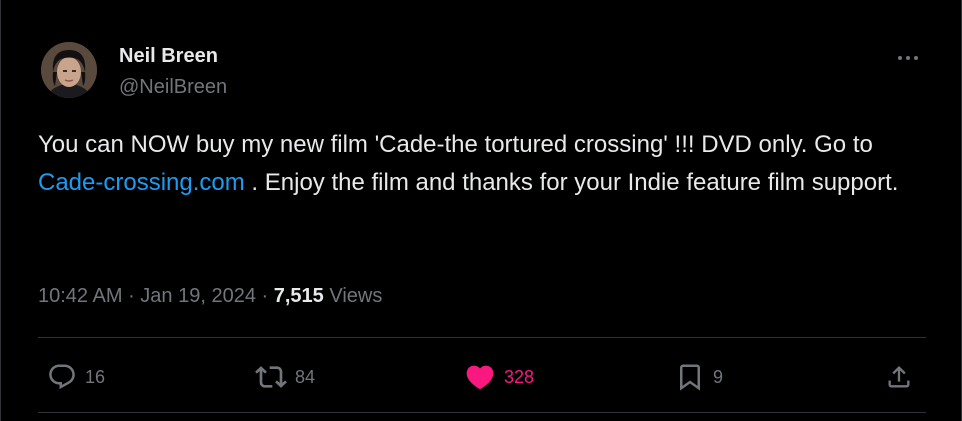 Image resolution: width=962 pixels, height=421 pixels. I want to click on more-options-button, so click(908, 58).